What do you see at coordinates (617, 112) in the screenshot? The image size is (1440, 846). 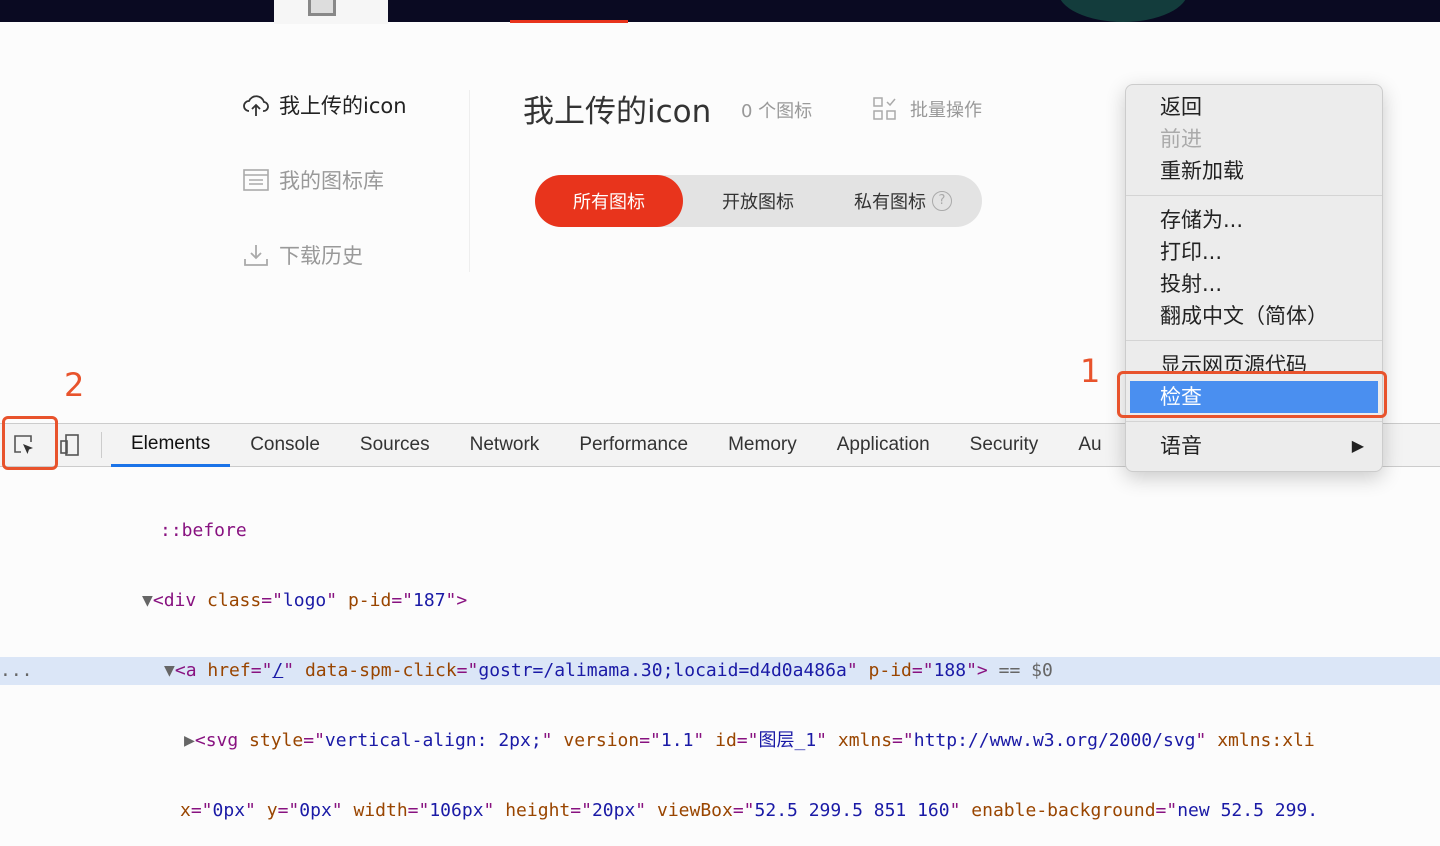 I see `page-title: 我上传的icon` at bounding box center [617, 112].